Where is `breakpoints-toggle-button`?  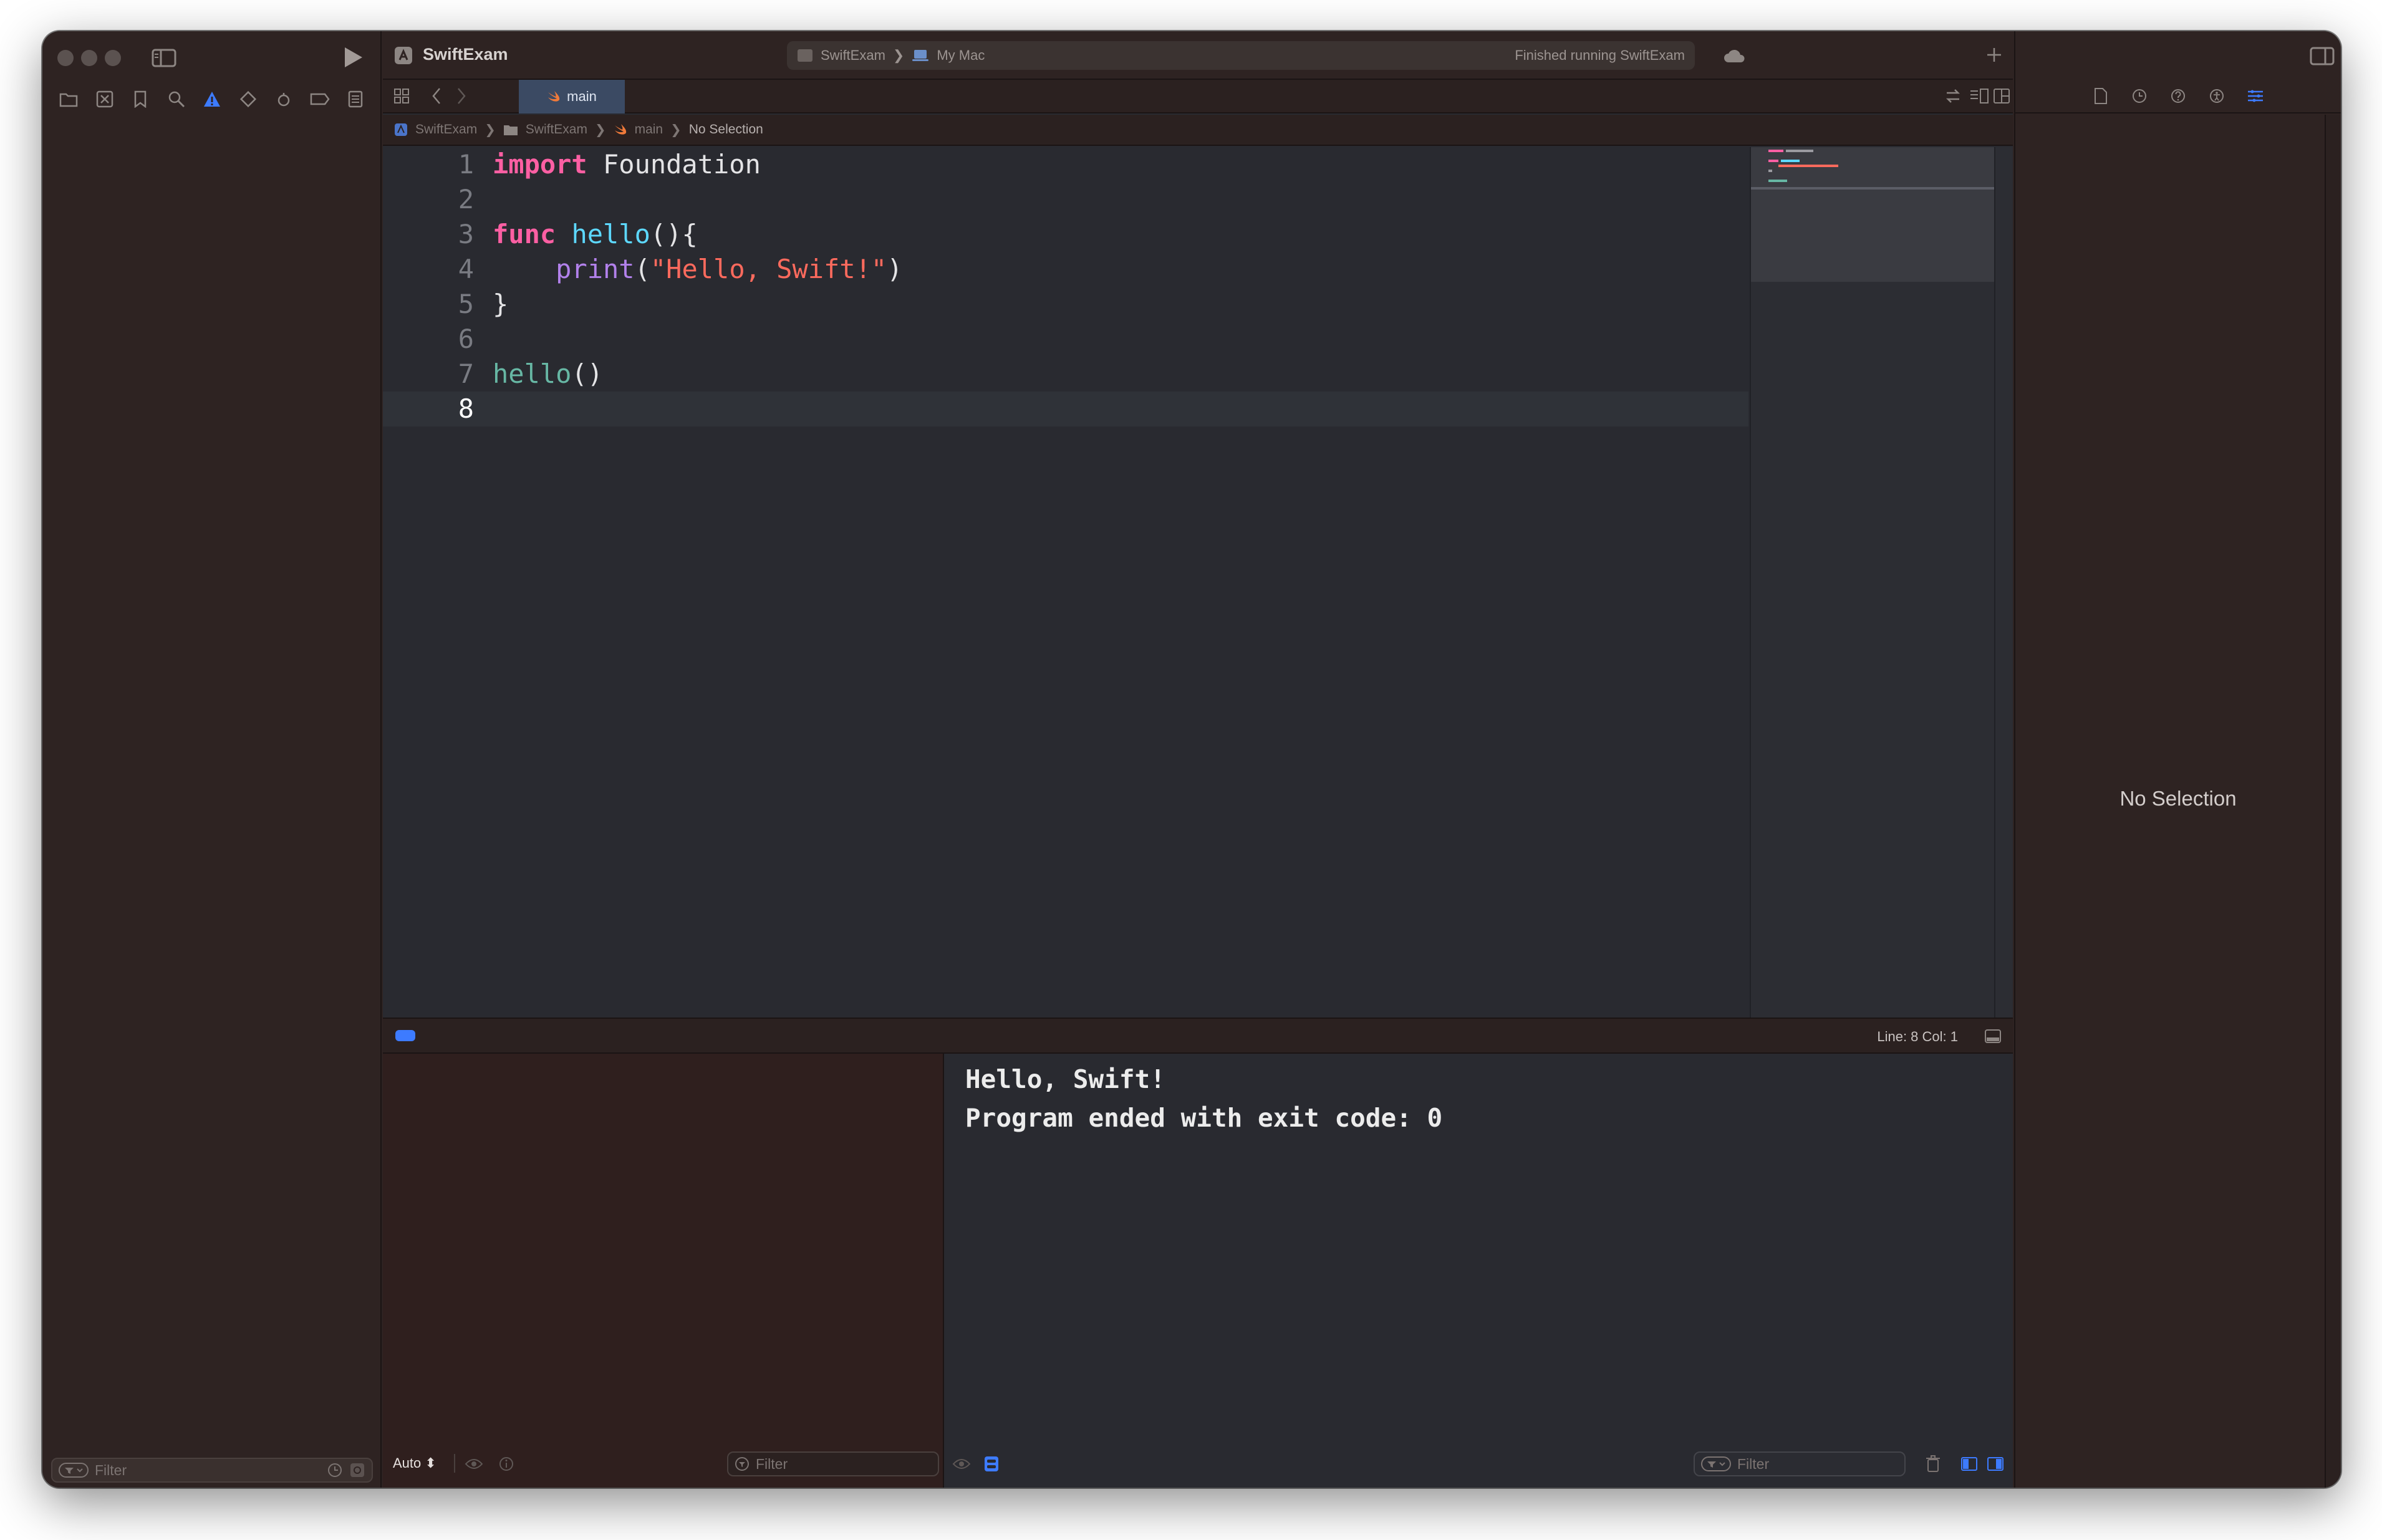 breakpoints-toggle-button is located at coordinates (405, 1035).